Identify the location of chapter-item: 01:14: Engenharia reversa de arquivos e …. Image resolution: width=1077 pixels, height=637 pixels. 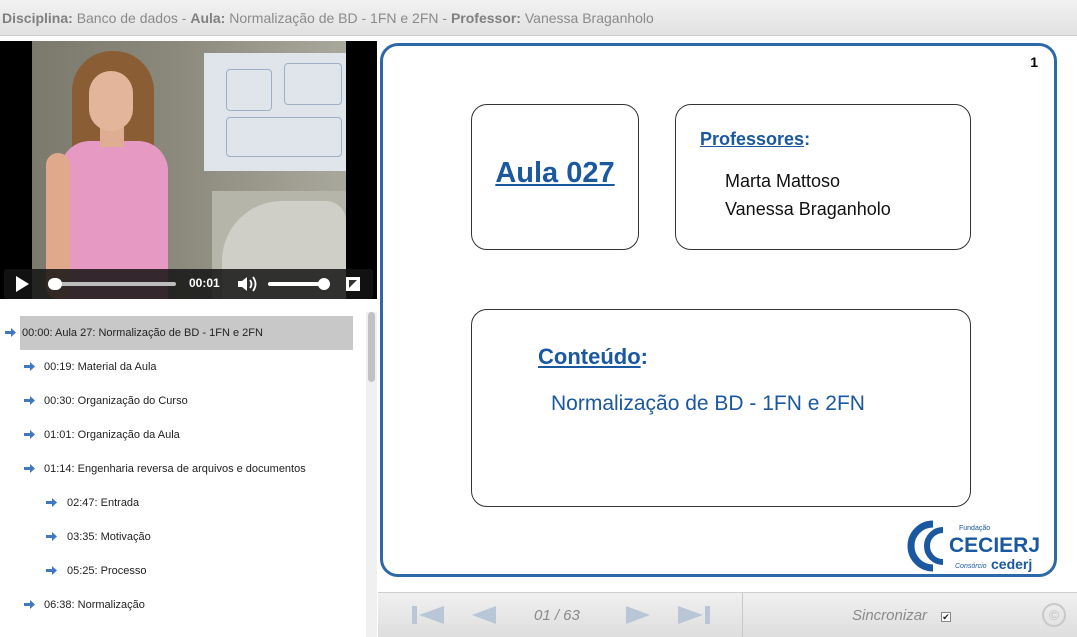
(183, 469).